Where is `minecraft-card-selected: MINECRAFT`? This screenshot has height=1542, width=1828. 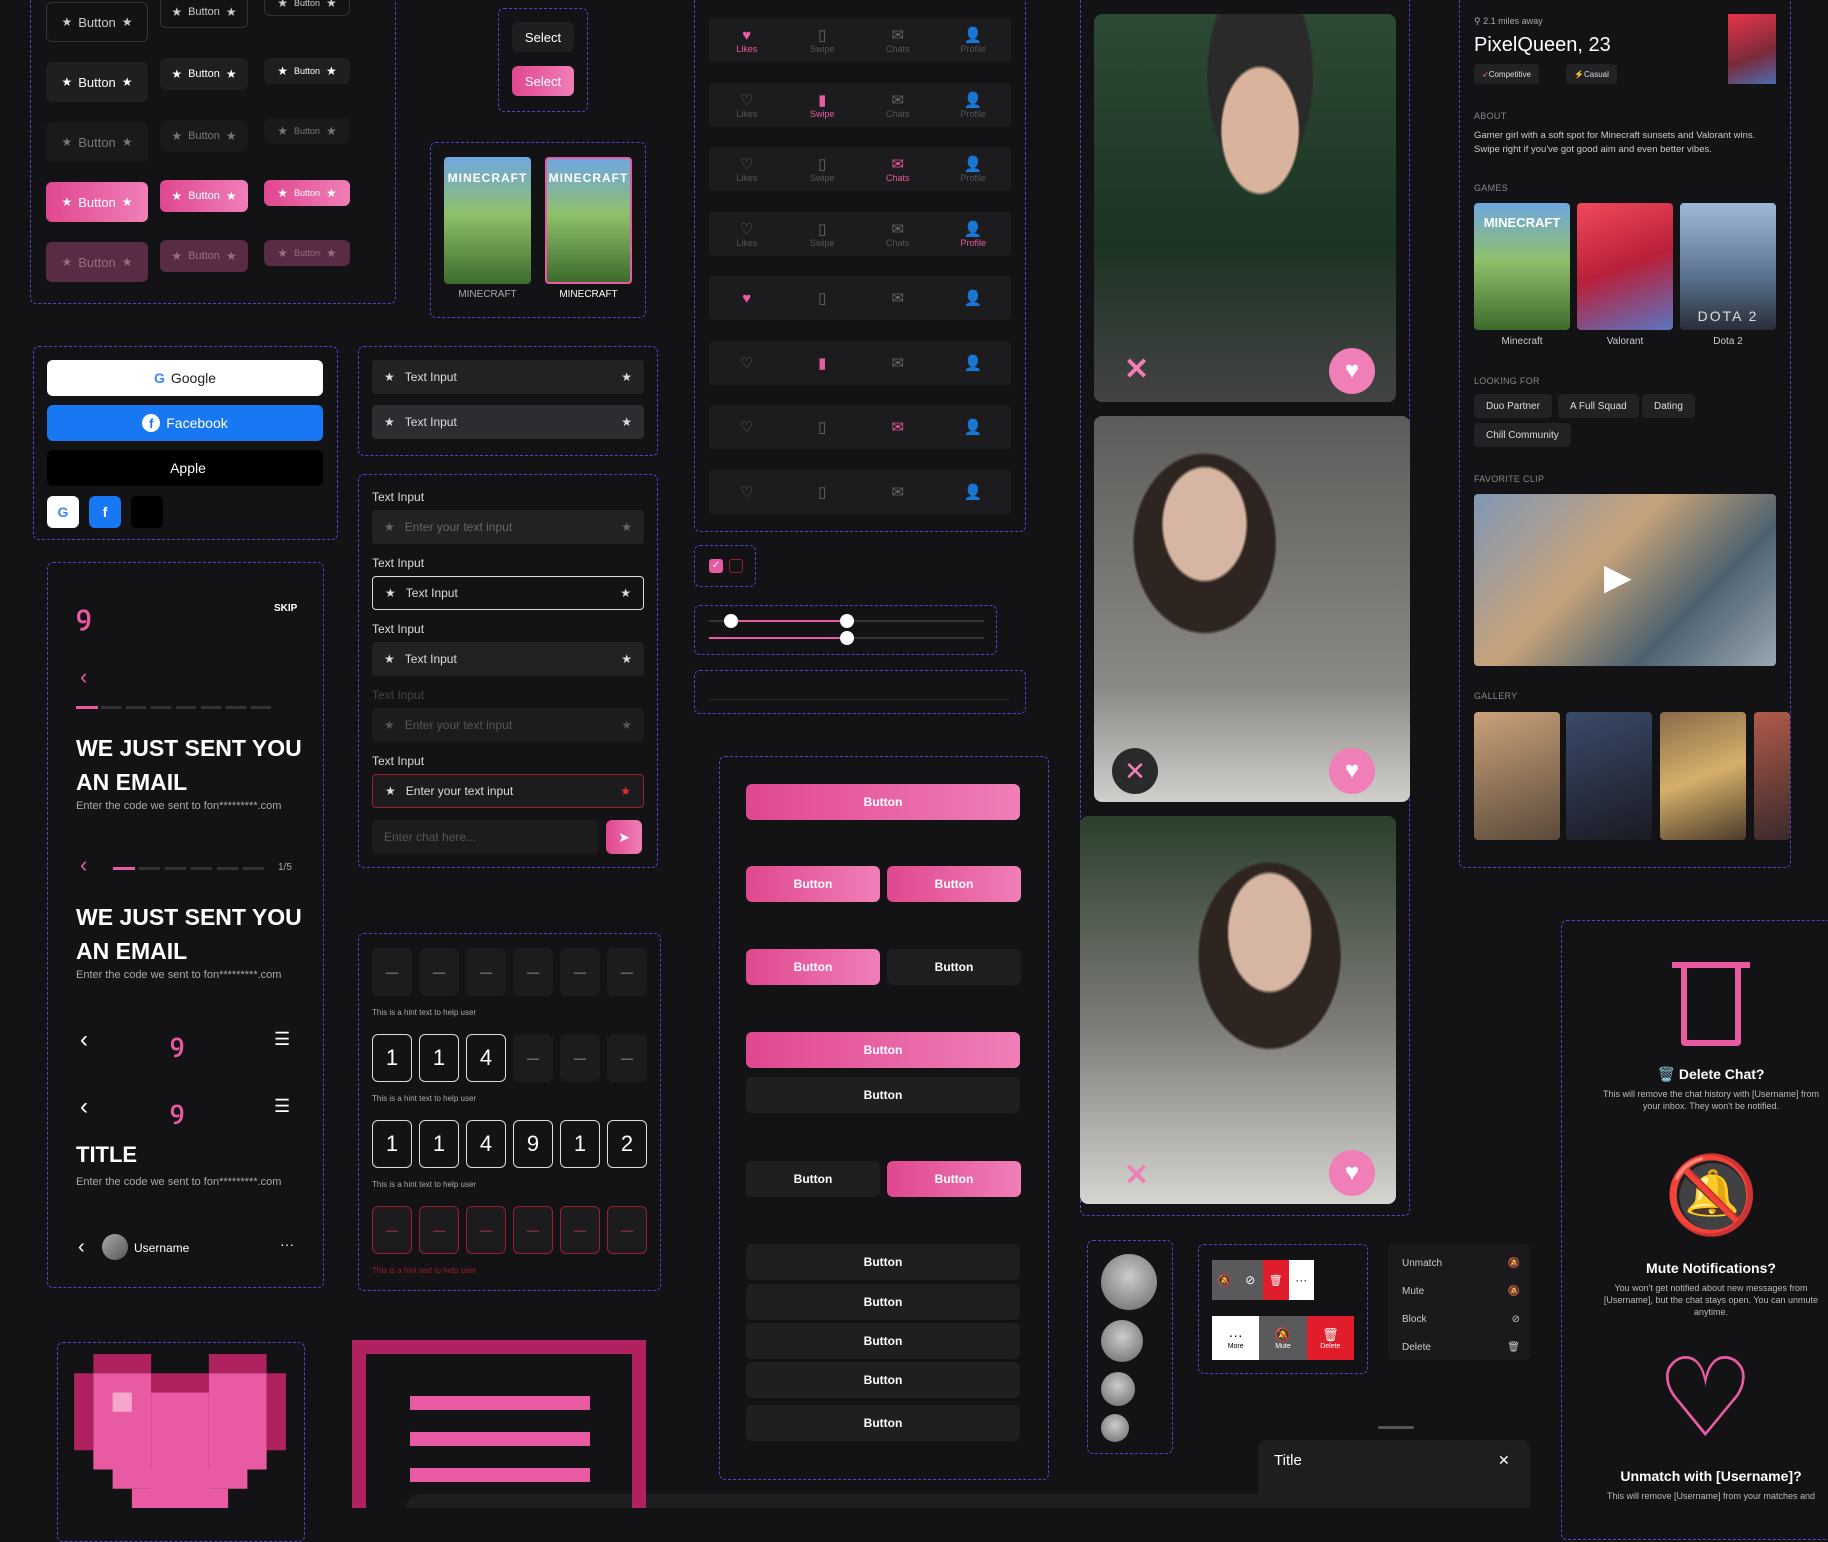 minecraft-card-selected: MINECRAFT is located at coordinates (588, 220).